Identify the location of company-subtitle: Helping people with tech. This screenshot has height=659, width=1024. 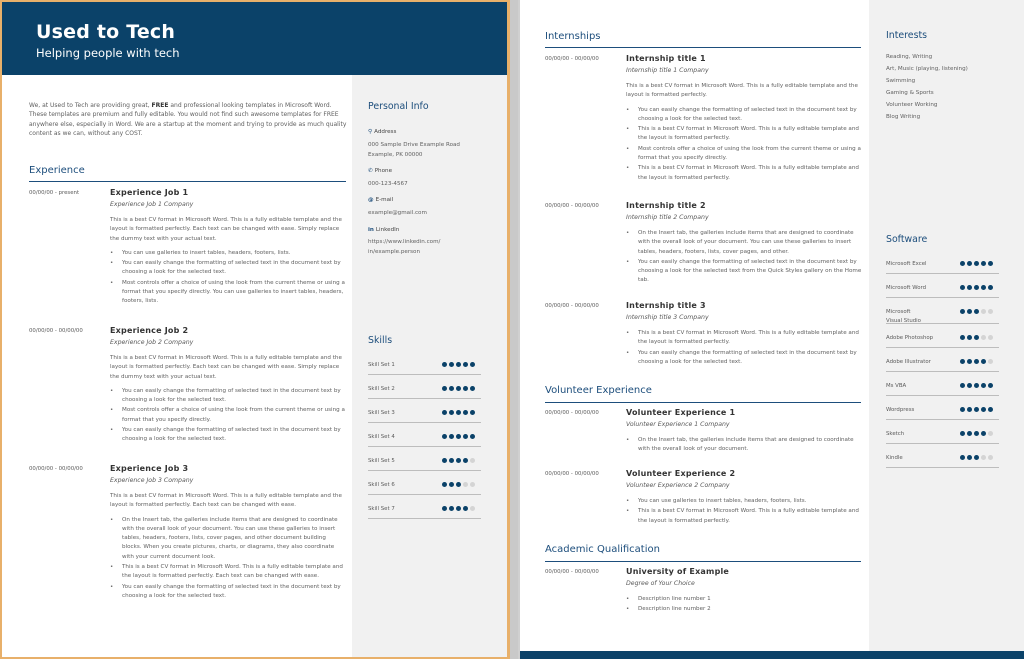
(108, 53).